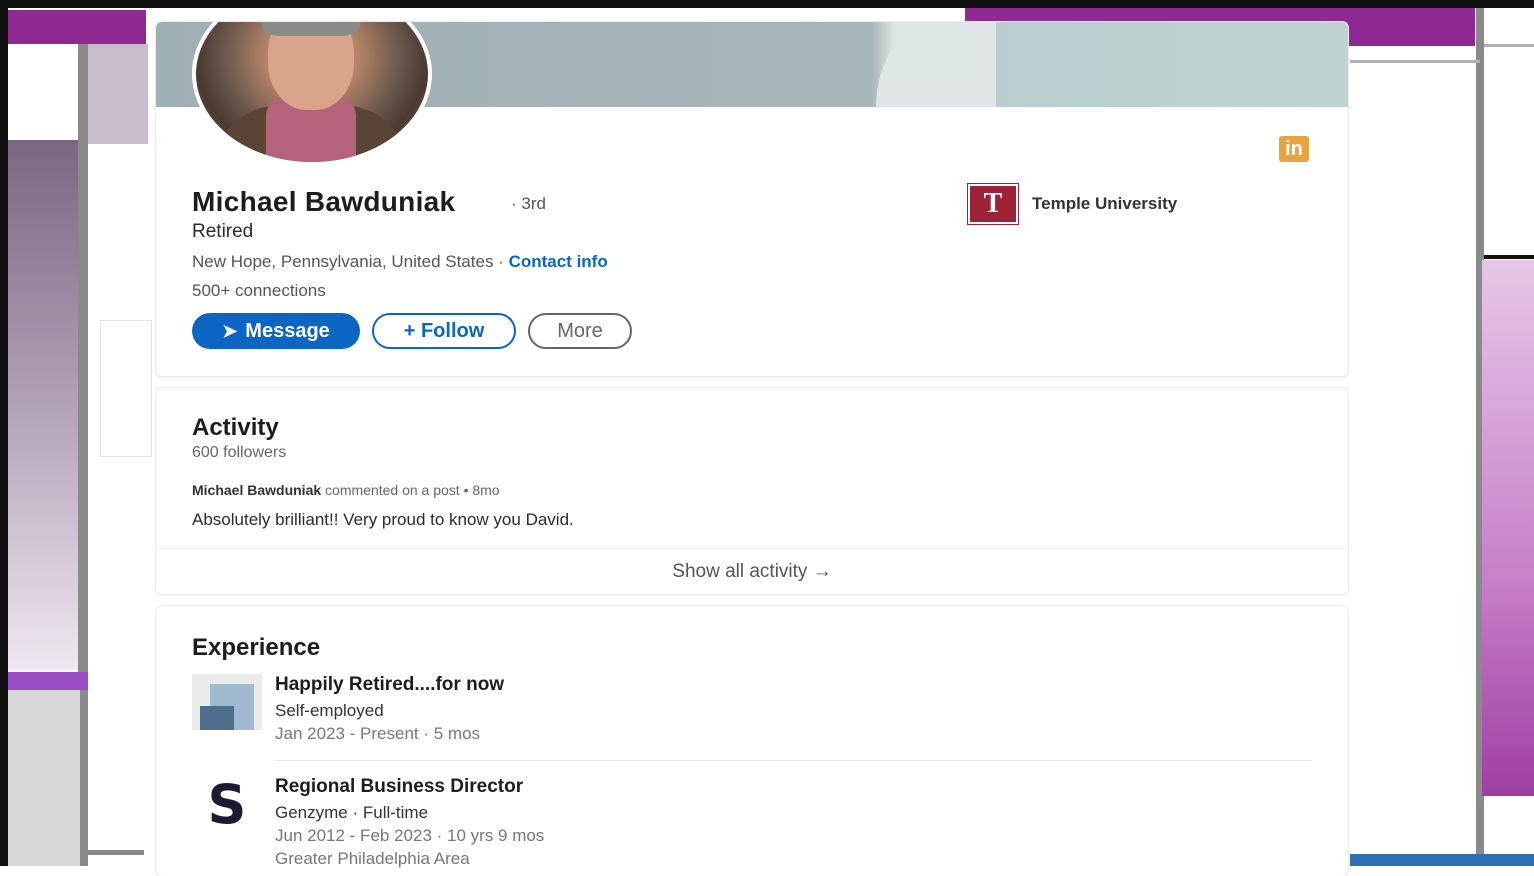 Image resolution: width=1534 pixels, height=876 pixels. What do you see at coordinates (348, 261) in the screenshot?
I see `profile-location: New Hope, Pennsylvania, United States ·` at bounding box center [348, 261].